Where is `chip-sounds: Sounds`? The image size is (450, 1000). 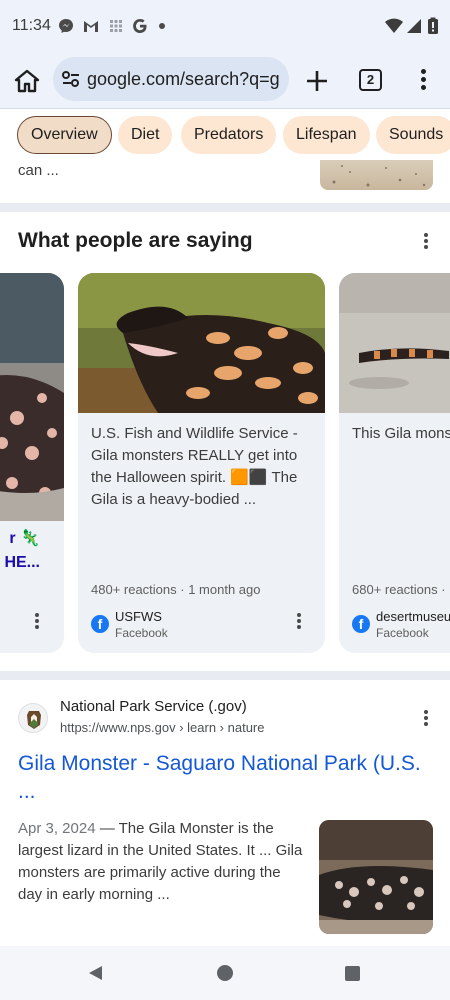 chip-sounds: Sounds is located at coordinates (413, 135).